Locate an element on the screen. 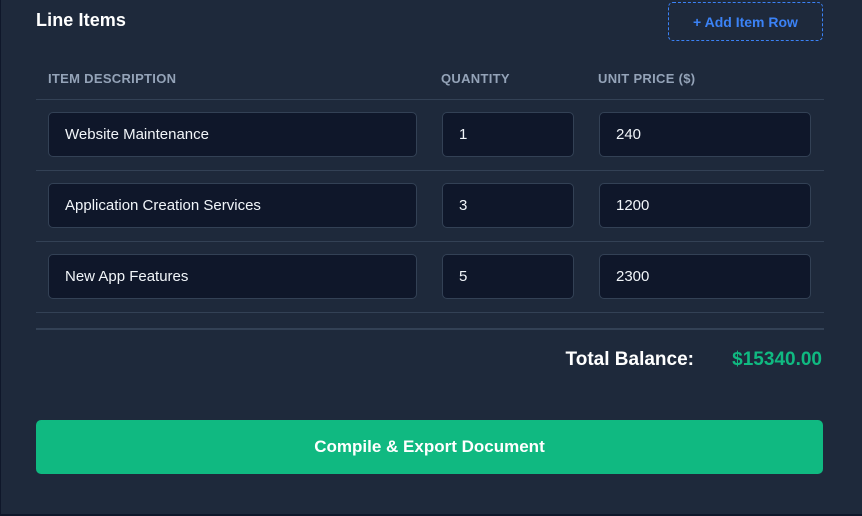  header-quantity: QUANTITY is located at coordinates (475, 78).